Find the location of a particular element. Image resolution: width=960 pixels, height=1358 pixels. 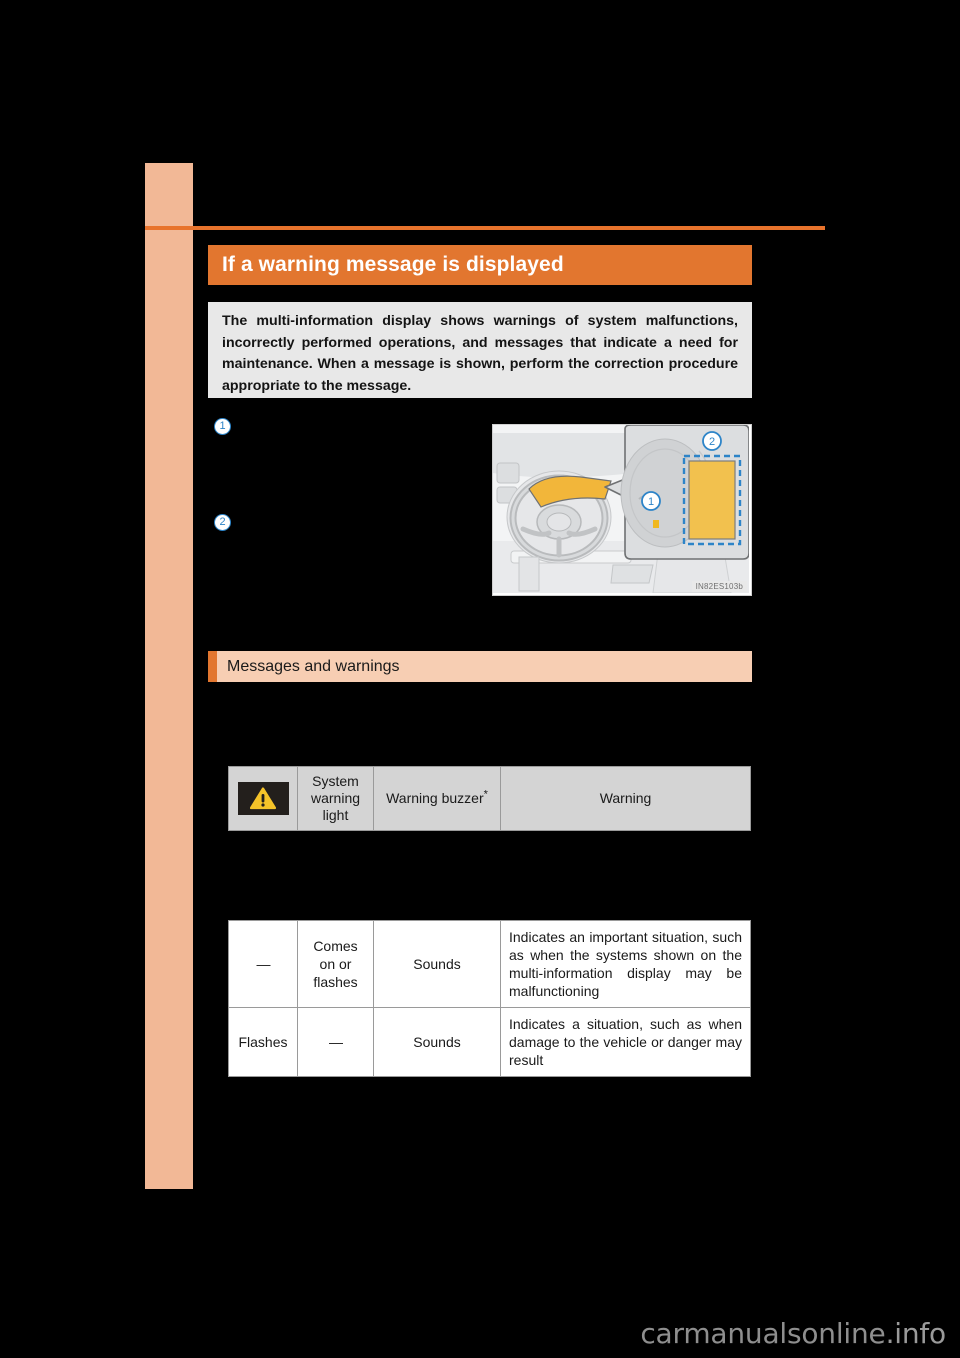

dashboard-figure-svg: 1 2 is located at coordinates (621, 509).